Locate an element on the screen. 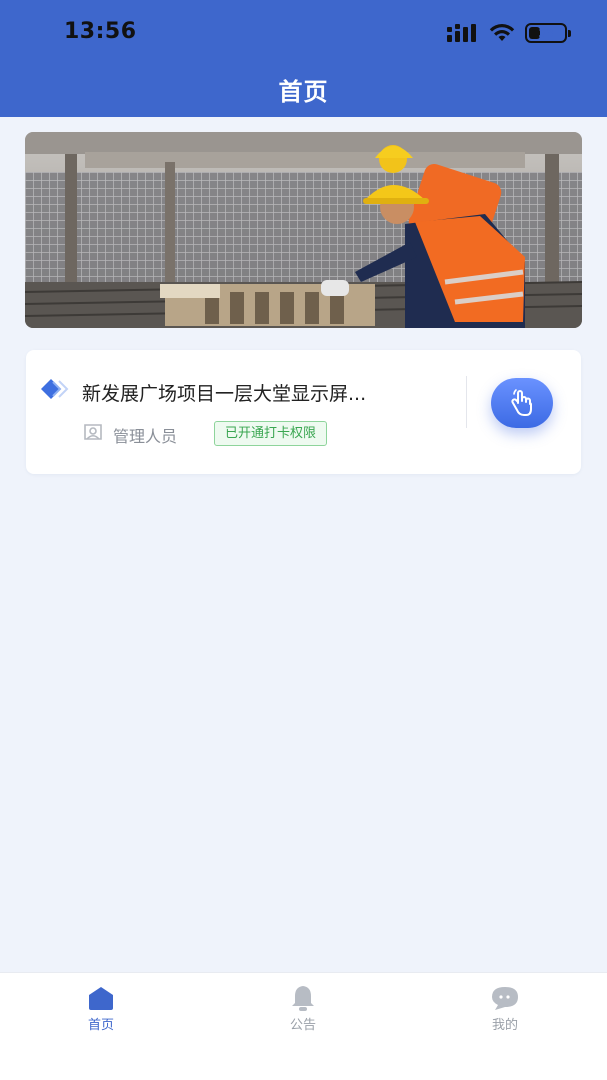  tab-home-label: 首页 is located at coordinates (100, 1025).